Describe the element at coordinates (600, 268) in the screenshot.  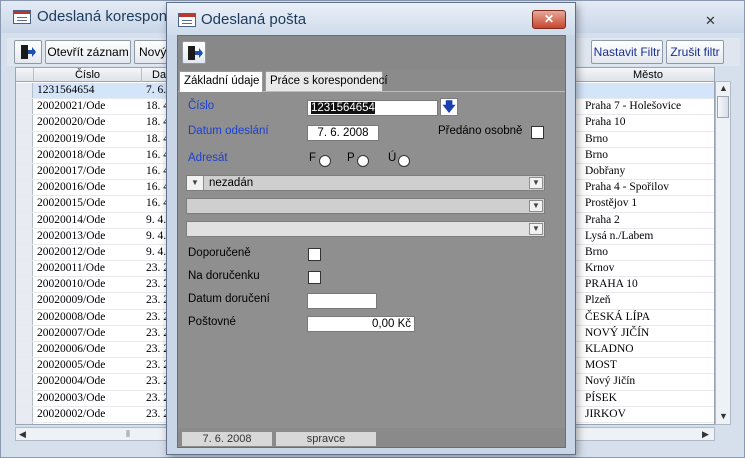
I see `cell-mesto: Krnov` at that location.